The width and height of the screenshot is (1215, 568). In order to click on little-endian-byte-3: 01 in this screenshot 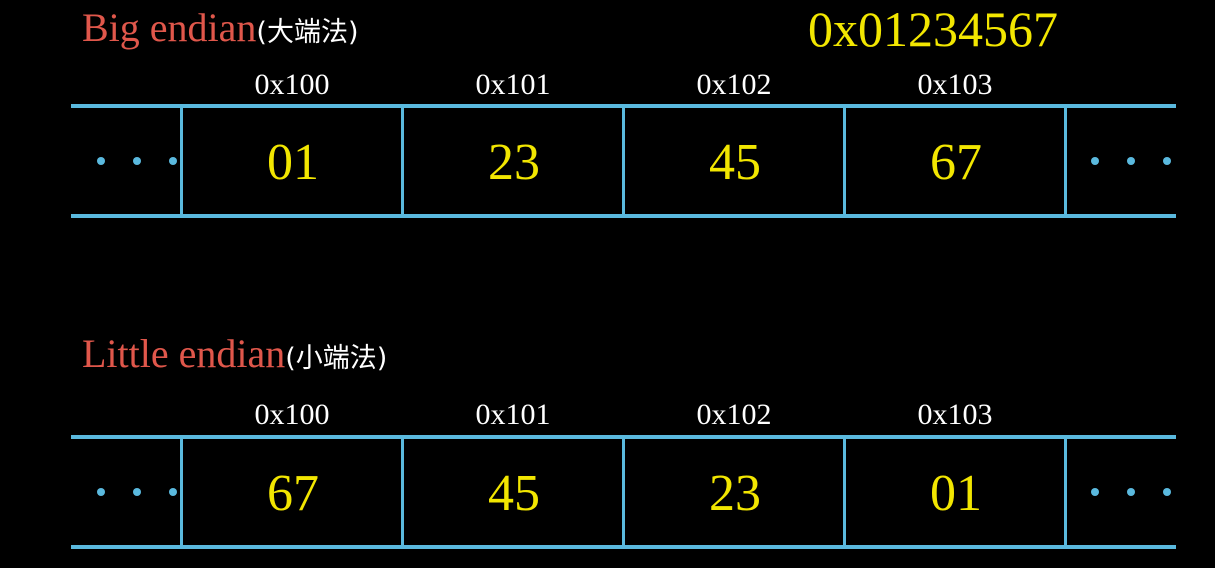, I will do `click(956, 493)`.